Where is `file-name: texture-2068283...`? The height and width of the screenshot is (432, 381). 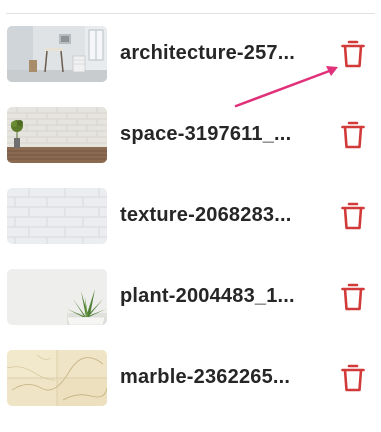 file-name: texture-2068283... is located at coordinates (222, 215).